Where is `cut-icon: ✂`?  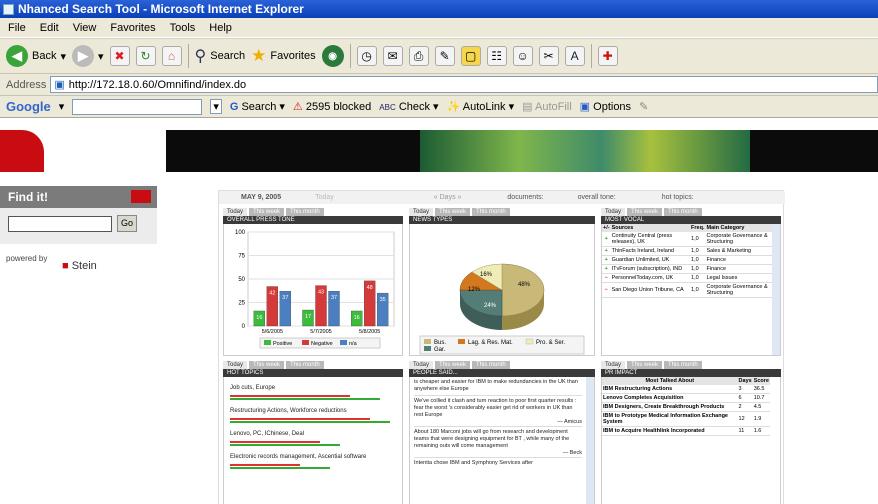 cut-icon: ✂ is located at coordinates (548, 56).